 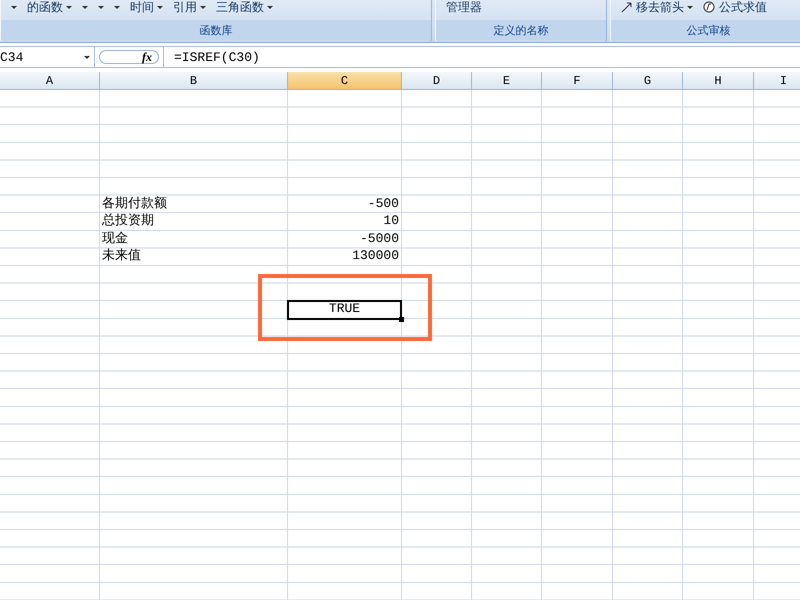 What do you see at coordinates (189, 7) in the screenshot?
I see `ribbon-button: 引用` at bounding box center [189, 7].